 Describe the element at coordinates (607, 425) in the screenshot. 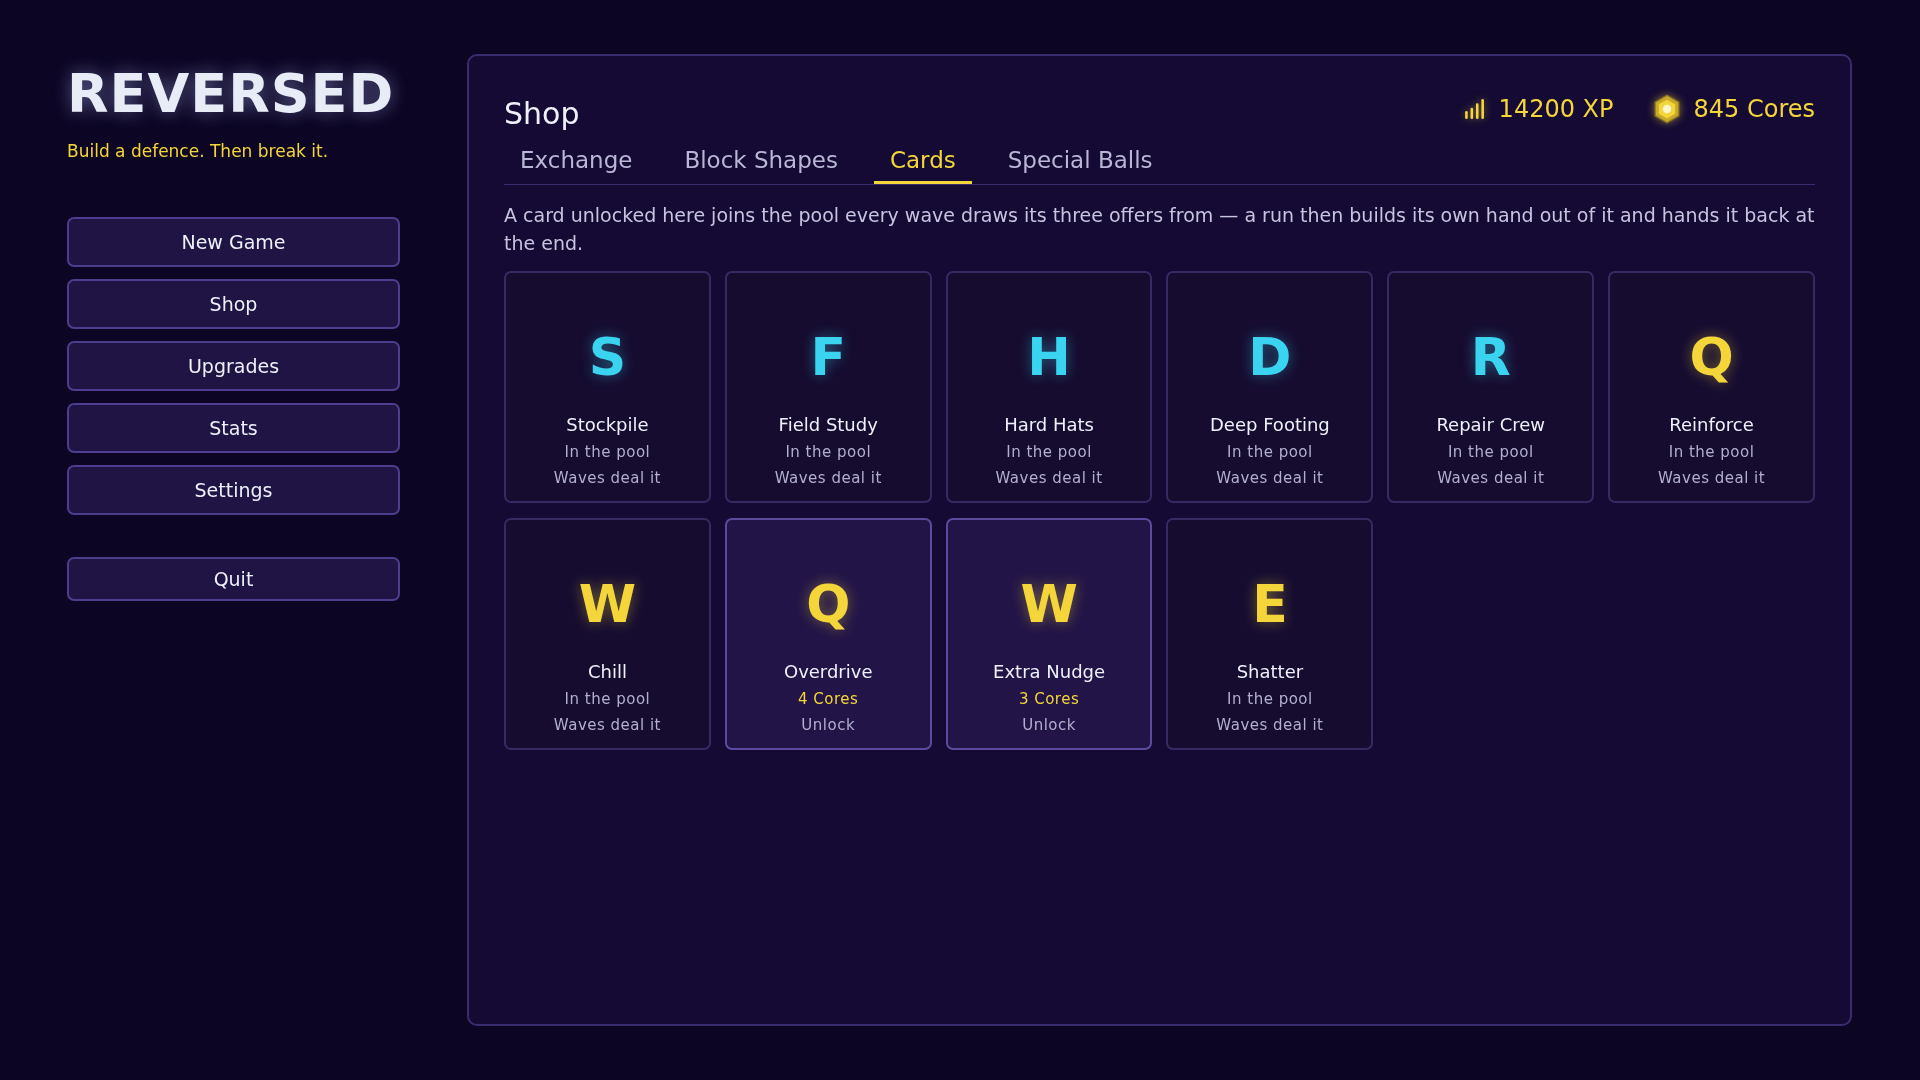

I see `card-name: Stockpile` at that location.